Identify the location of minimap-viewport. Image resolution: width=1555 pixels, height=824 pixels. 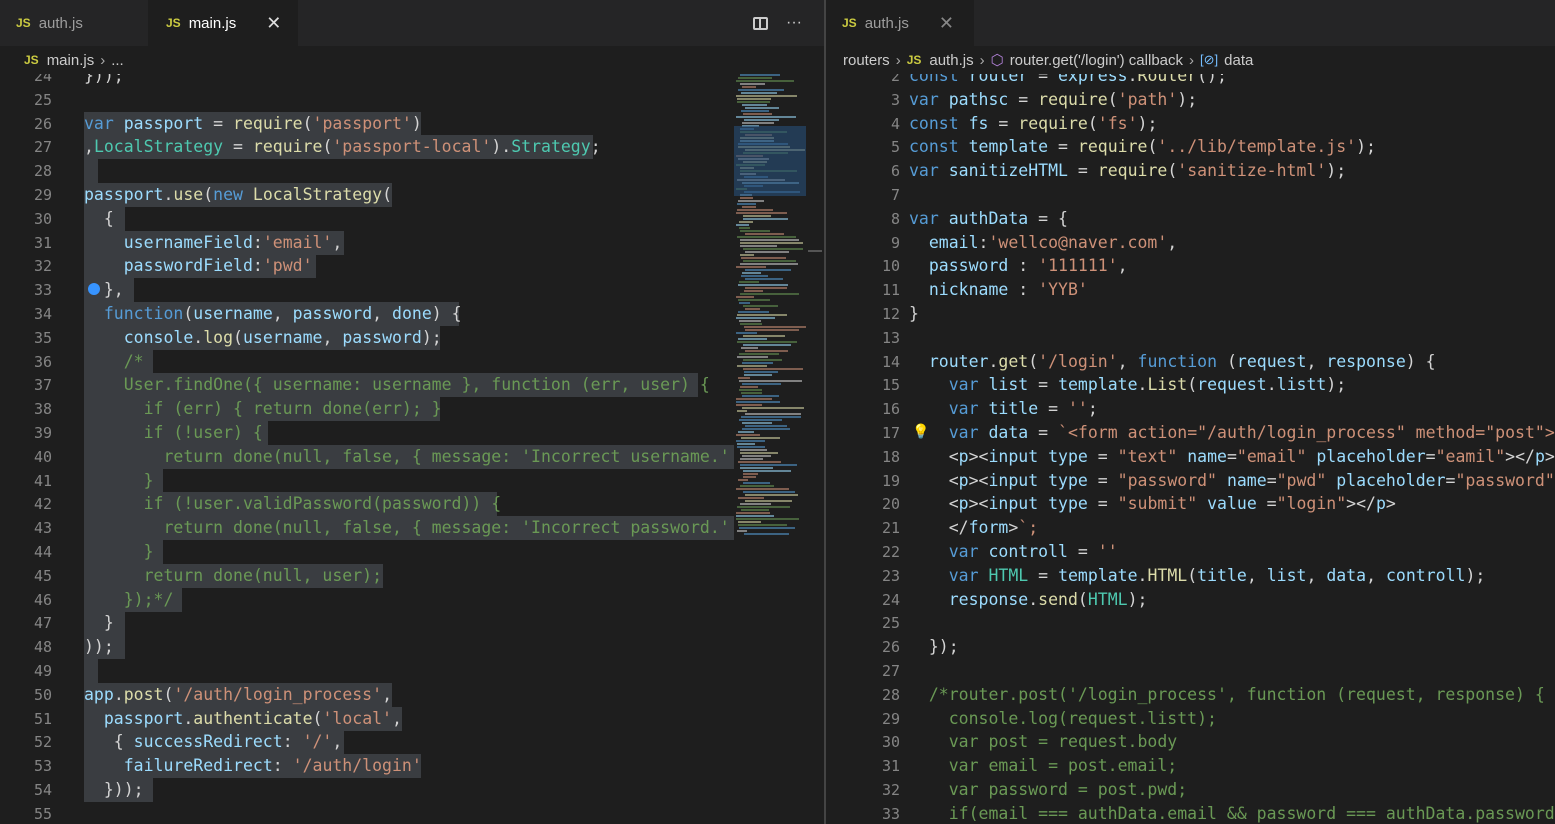
(770, 161).